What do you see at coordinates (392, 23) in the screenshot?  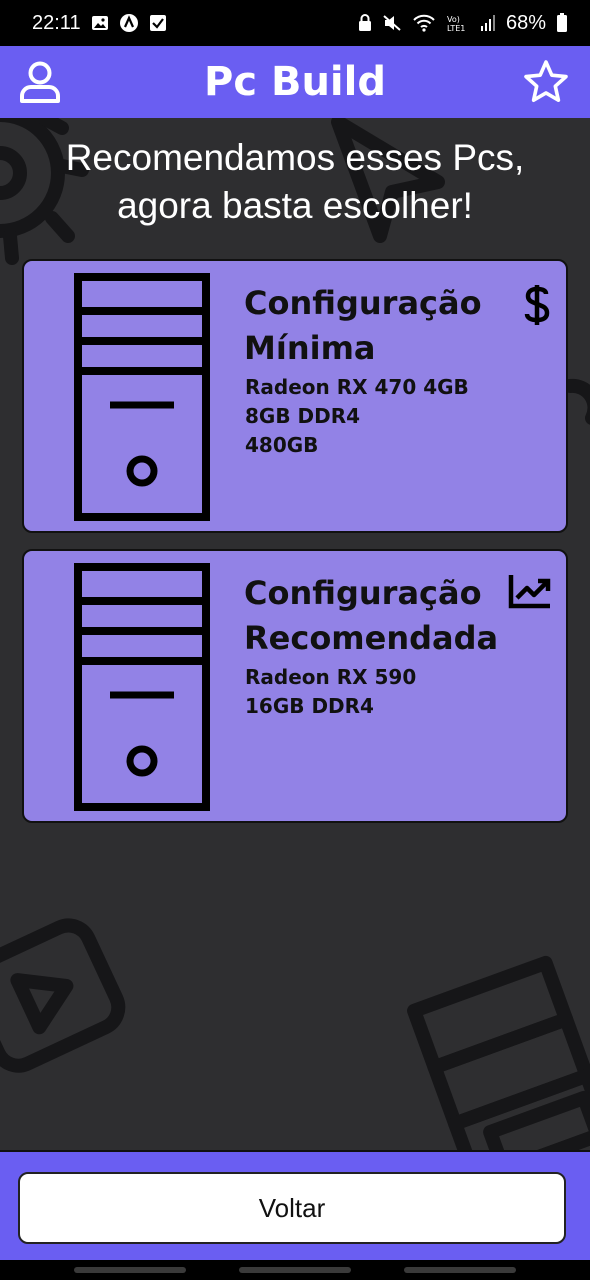 I see `mute-icon` at bounding box center [392, 23].